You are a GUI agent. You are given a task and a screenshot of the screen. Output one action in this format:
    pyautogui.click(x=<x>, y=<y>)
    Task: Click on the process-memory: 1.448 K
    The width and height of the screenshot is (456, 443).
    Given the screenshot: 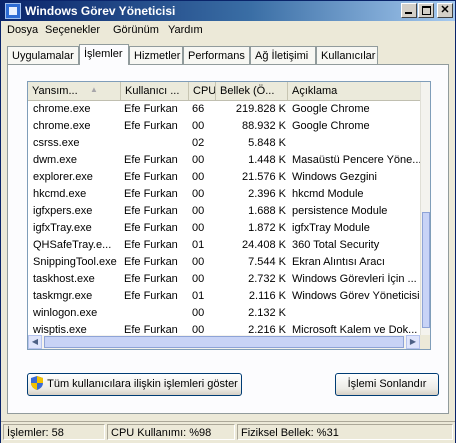 What is the action you would take?
    pyautogui.click(x=267, y=160)
    